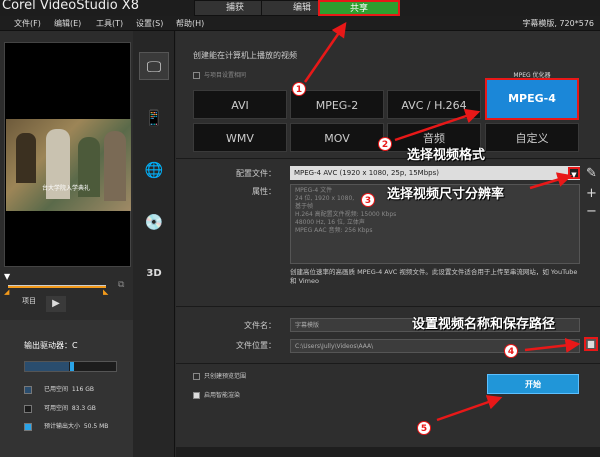  What do you see at coordinates (70, 6) in the screenshot?
I see `app-title: Corel VideoStudio X8` at bounding box center [70, 6].